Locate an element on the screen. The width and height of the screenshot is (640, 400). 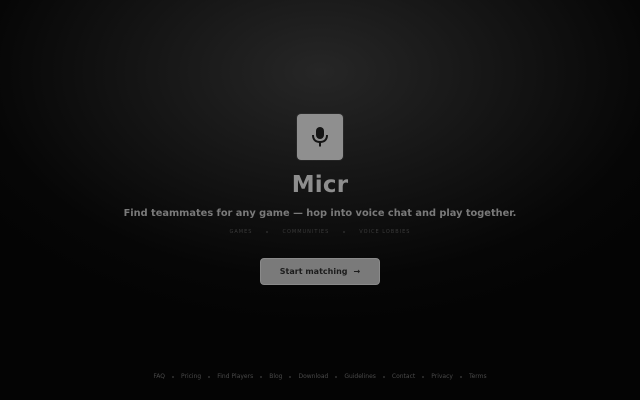
footer-link-terms: Terms is located at coordinates (478, 376).